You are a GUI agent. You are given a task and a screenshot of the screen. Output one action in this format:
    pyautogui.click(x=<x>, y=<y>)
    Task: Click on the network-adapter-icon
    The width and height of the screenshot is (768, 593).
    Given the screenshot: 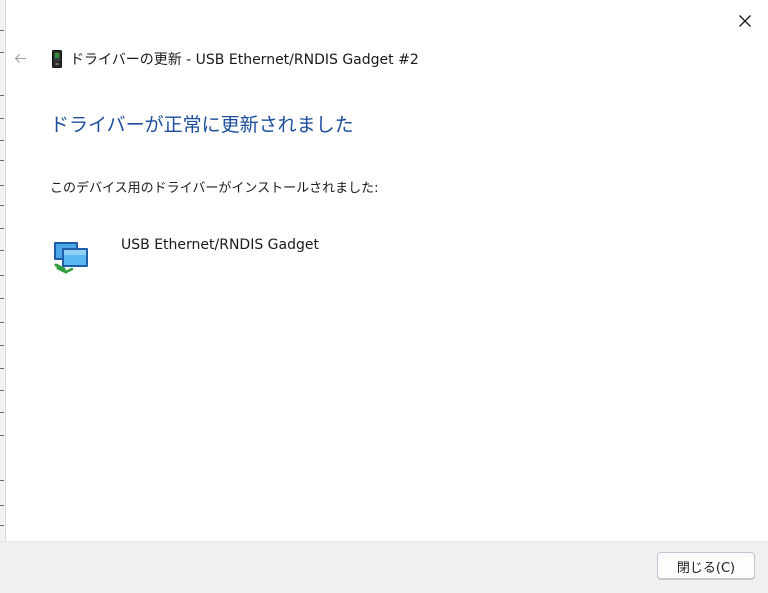 What is the action you would take?
    pyautogui.click(x=71, y=258)
    